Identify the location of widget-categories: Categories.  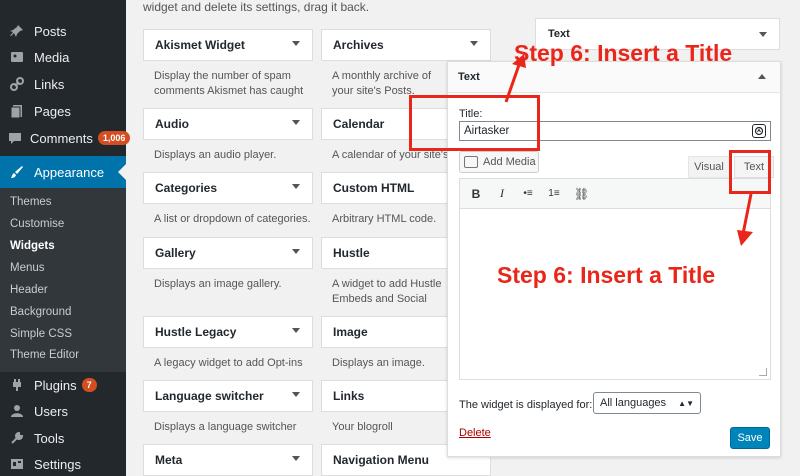
(228, 188).